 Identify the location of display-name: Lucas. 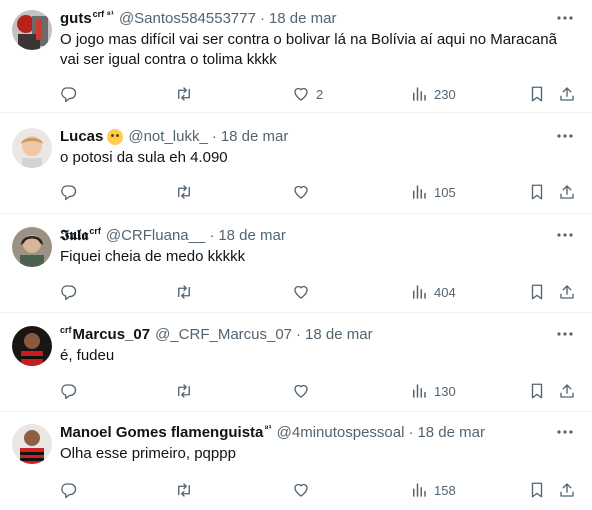
(81, 136).